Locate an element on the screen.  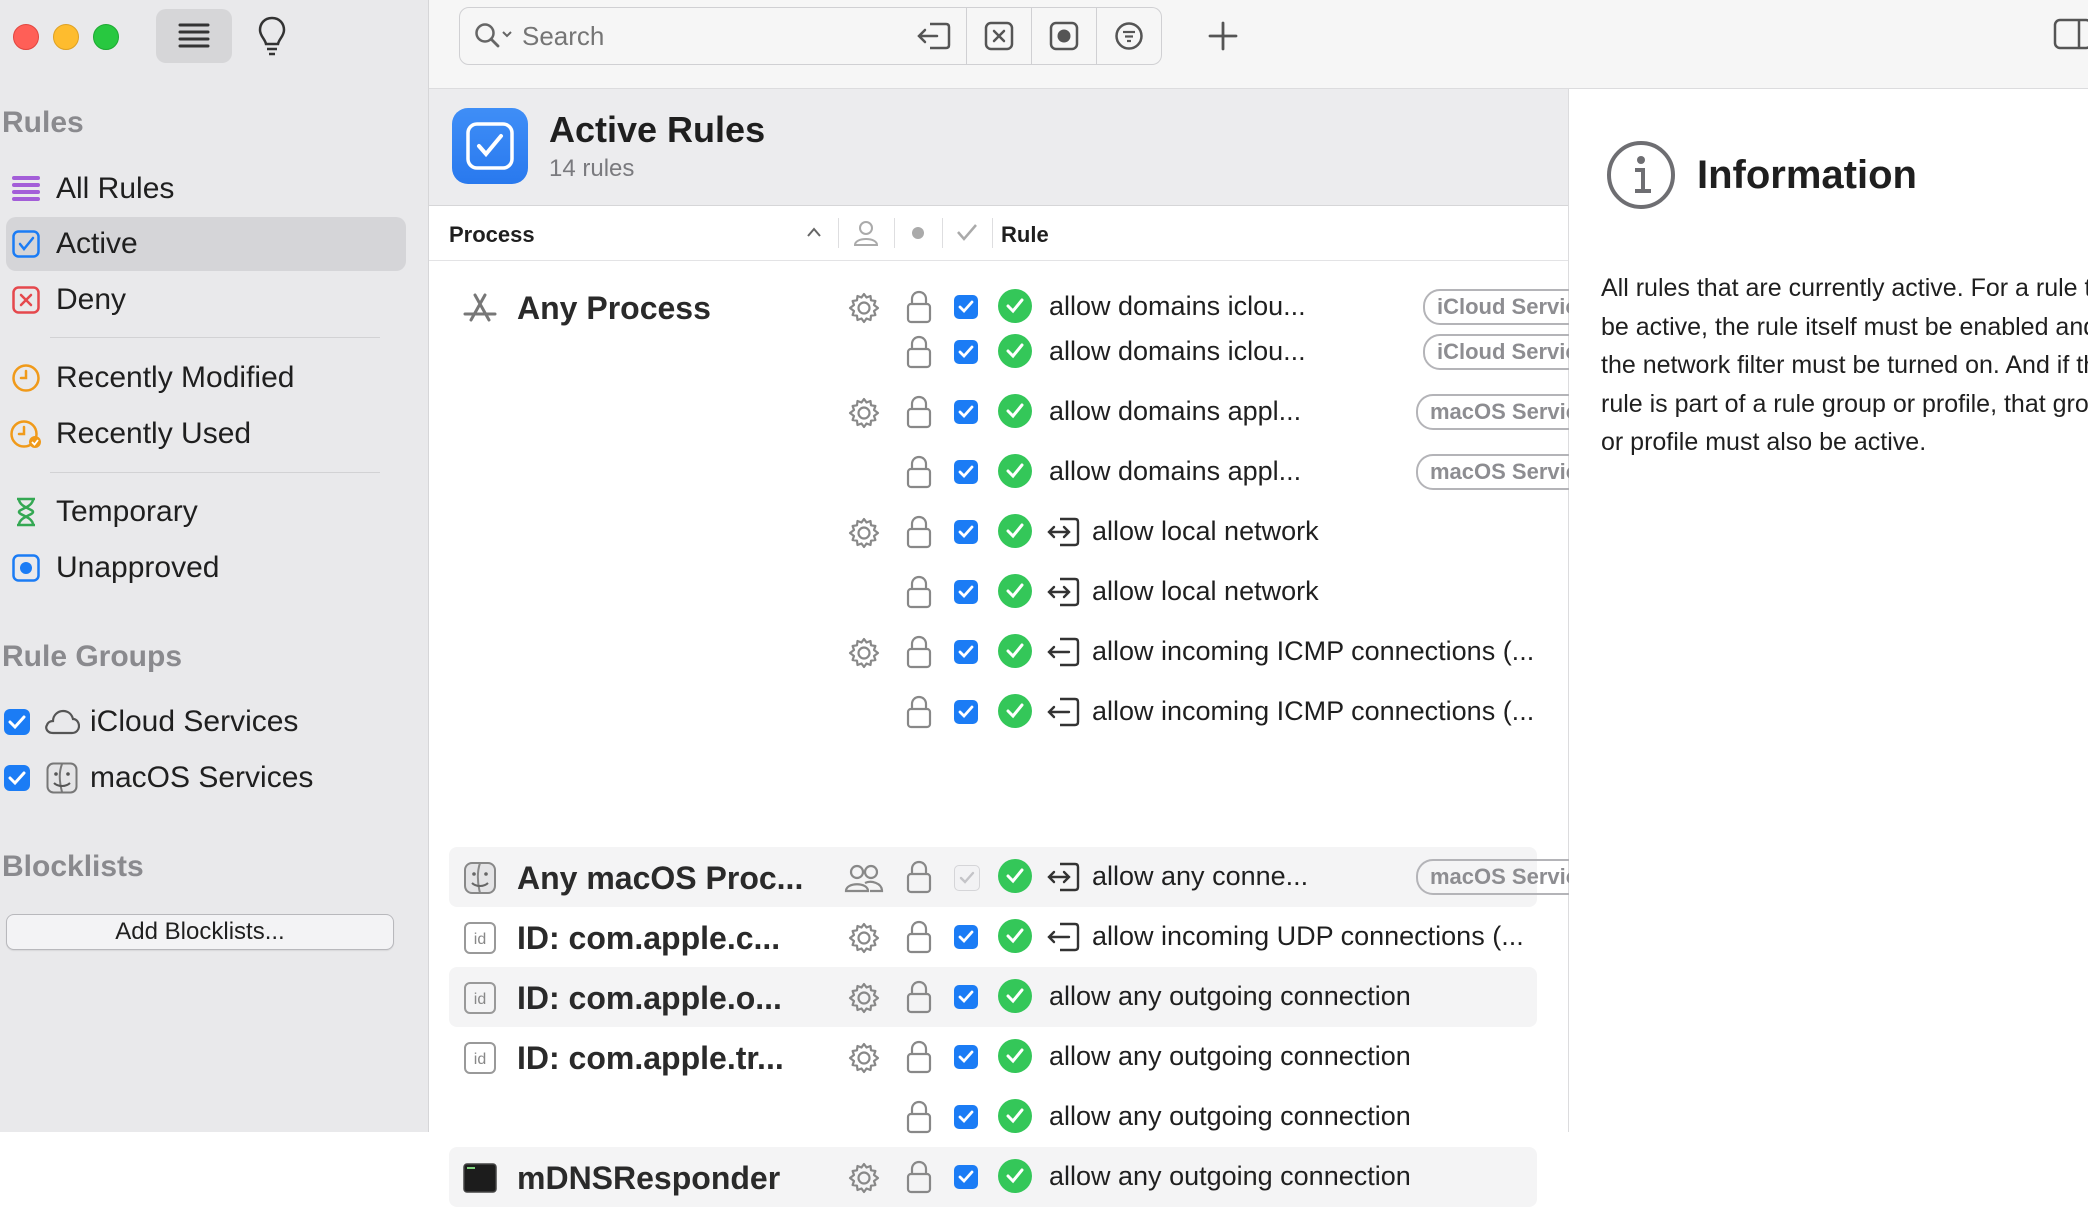
process-name: mDNSResponder is located at coordinates (649, 1178).